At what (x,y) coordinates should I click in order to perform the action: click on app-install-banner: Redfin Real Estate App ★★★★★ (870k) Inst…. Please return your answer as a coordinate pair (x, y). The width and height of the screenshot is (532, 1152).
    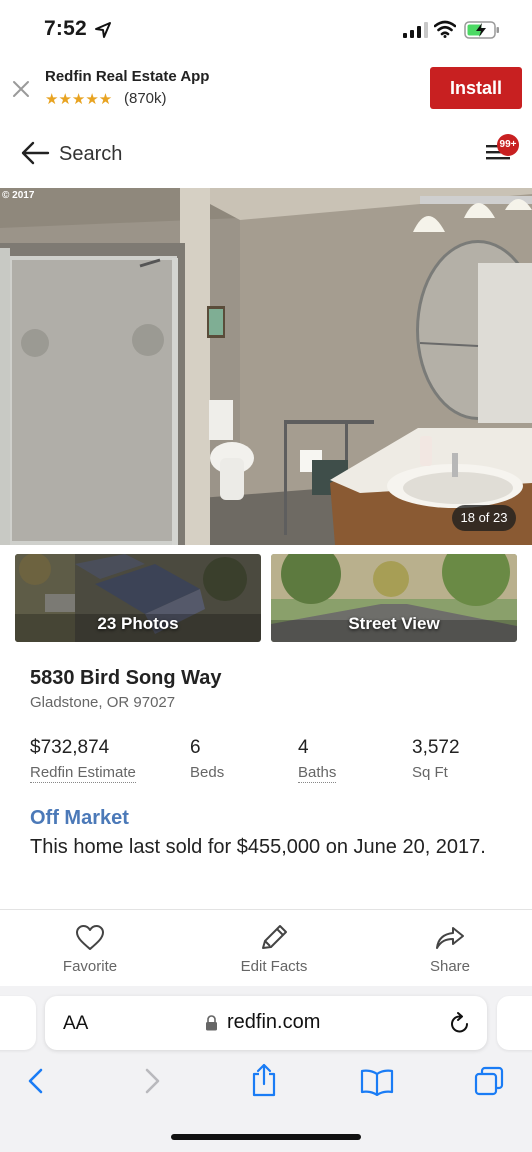
    Looking at the image, I should click on (266, 92).